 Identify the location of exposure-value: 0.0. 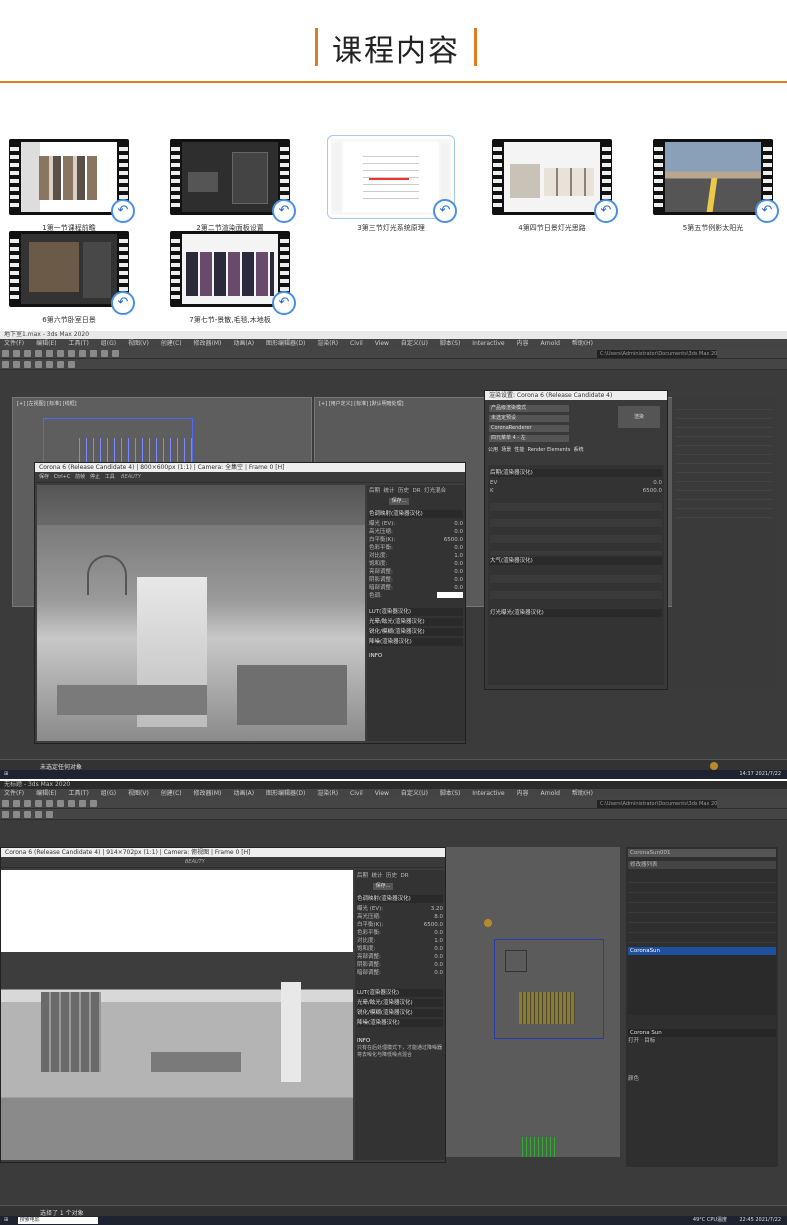
(657, 483).